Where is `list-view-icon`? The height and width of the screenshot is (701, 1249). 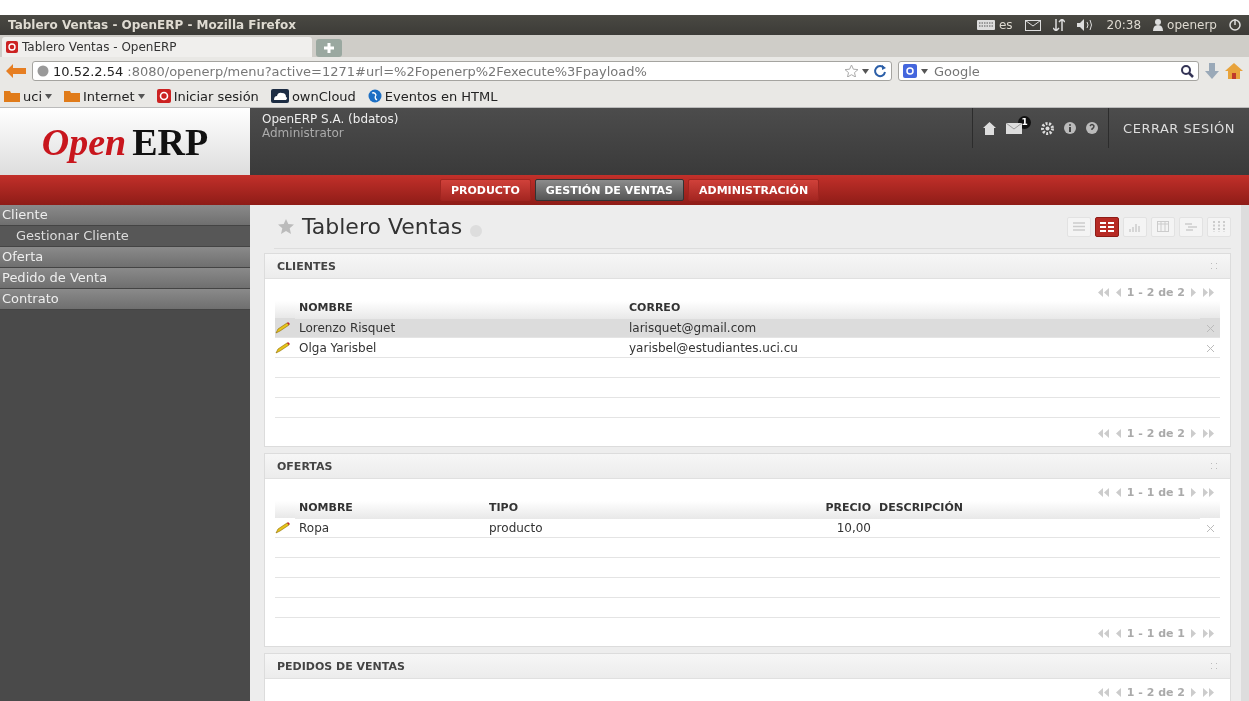 list-view-icon is located at coordinates (1079, 226).